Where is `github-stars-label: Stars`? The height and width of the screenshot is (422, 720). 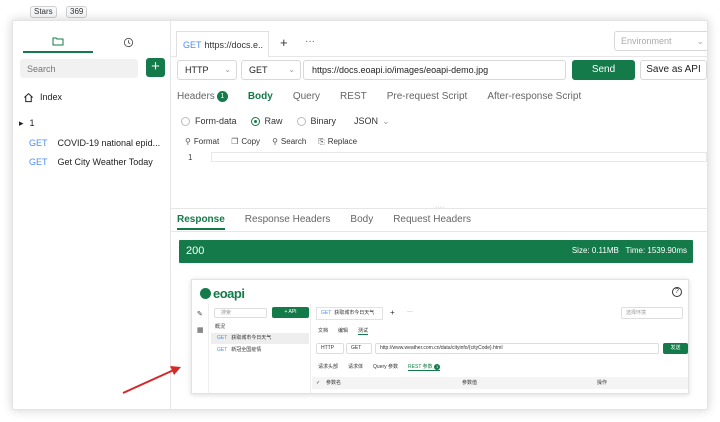 github-stars-label: Stars is located at coordinates (43, 12).